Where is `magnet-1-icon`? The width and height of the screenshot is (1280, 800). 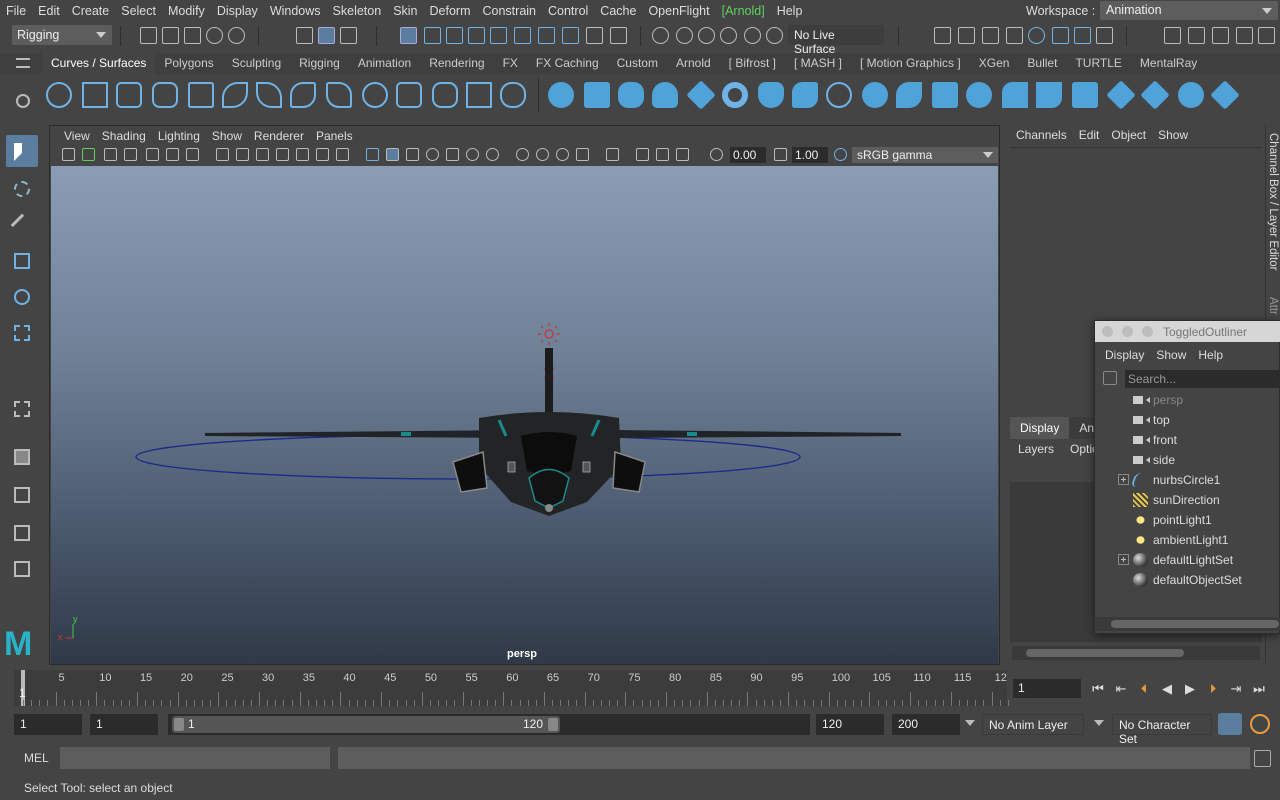
magnet-1-icon is located at coordinates (660, 35).